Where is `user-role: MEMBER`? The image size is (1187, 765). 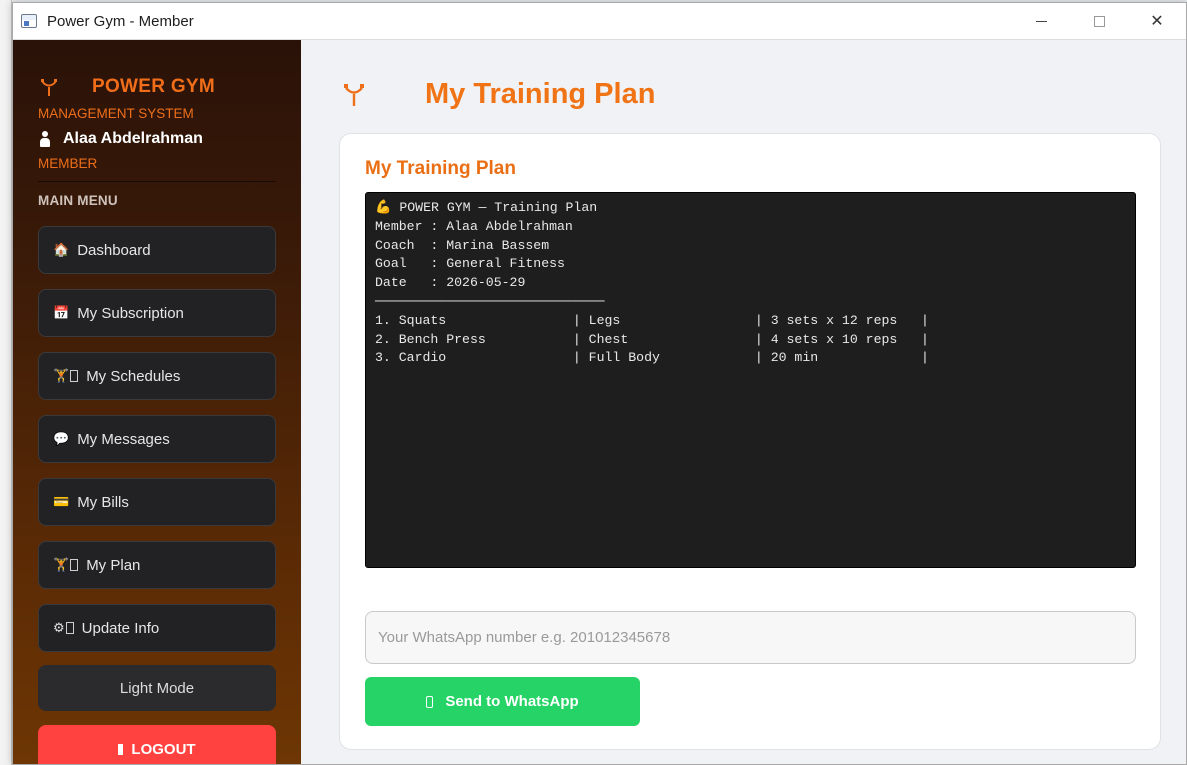 user-role: MEMBER is located at coordinates (68, 163).